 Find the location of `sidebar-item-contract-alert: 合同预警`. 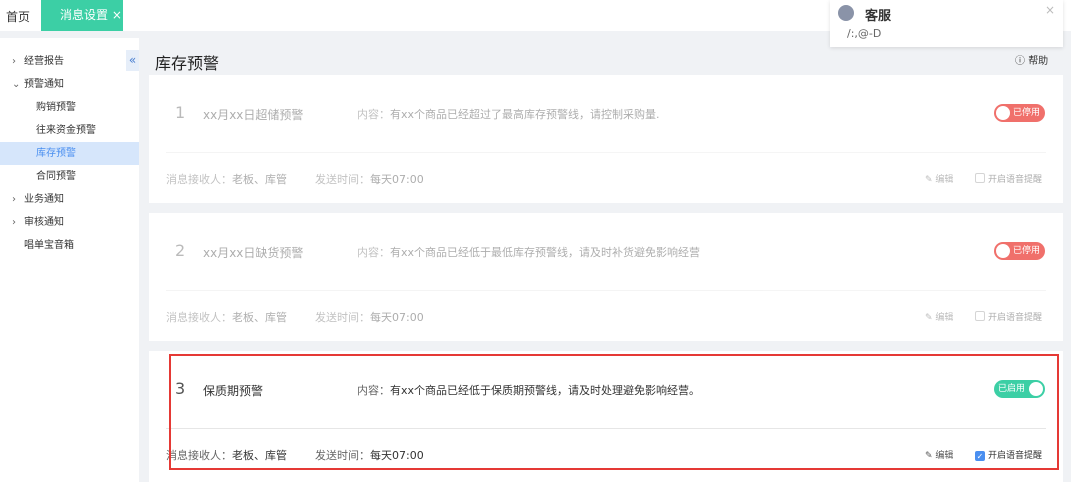

sidebar-item-contract-alert: 合同预警 is located at coordinates (69, 176).